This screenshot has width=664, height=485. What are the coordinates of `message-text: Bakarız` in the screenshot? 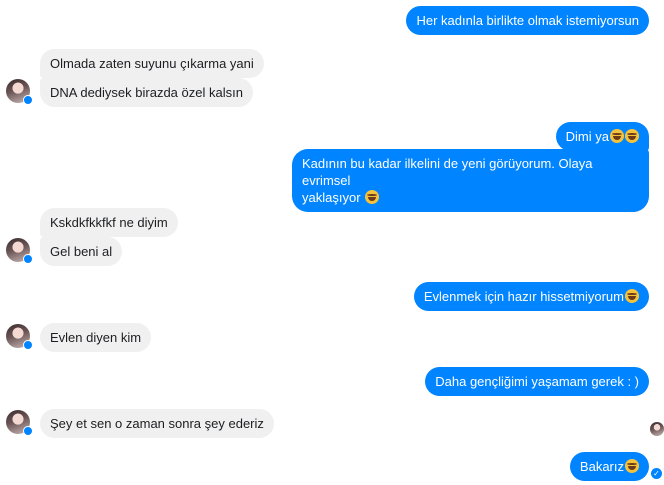 It's located at (601, 466).